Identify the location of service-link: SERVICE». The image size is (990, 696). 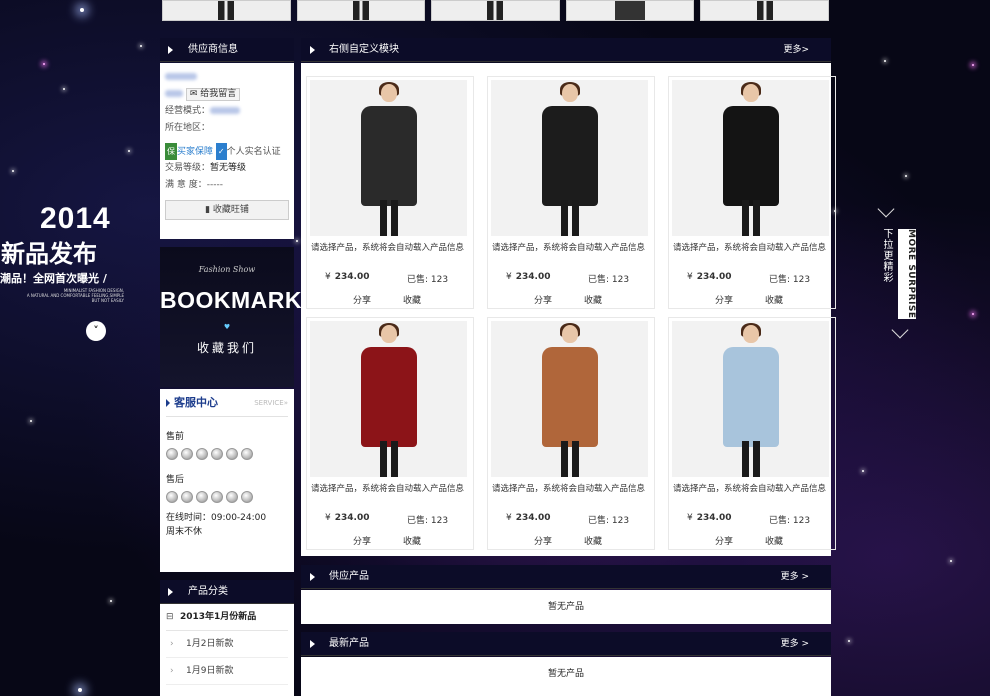
(271, 403).